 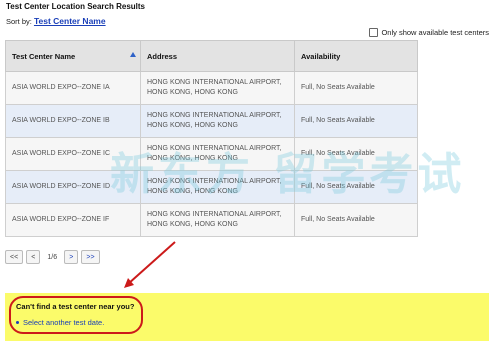 I want to click on bullet-icon, so click(x=17, y=322).